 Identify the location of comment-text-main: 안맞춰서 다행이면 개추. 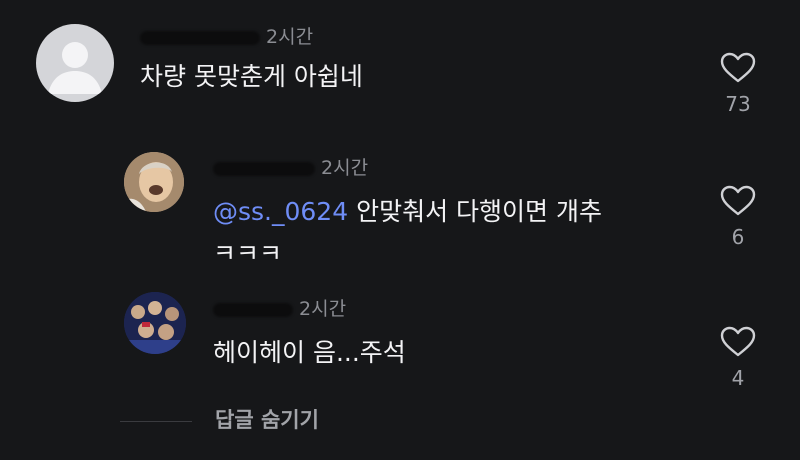
(475, 211).